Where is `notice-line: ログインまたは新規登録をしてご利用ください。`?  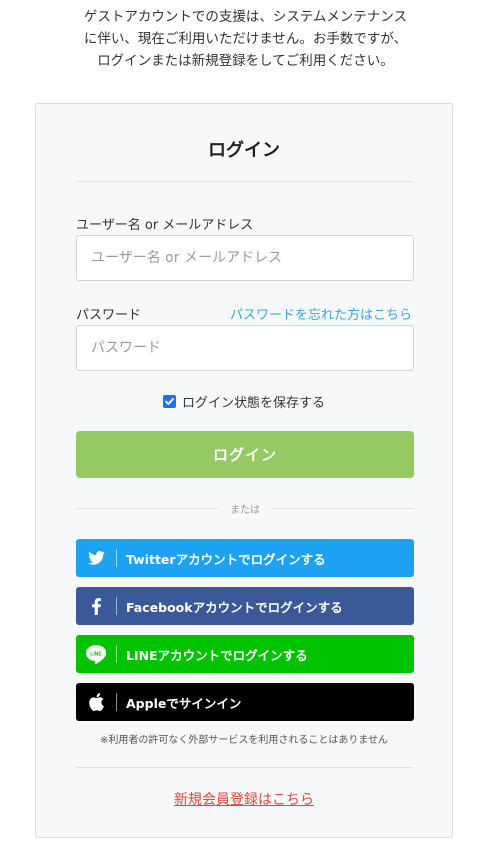
notice-line: ログインまたは新規登録をしてご利用ください。 is located at coordinates (245, 61).